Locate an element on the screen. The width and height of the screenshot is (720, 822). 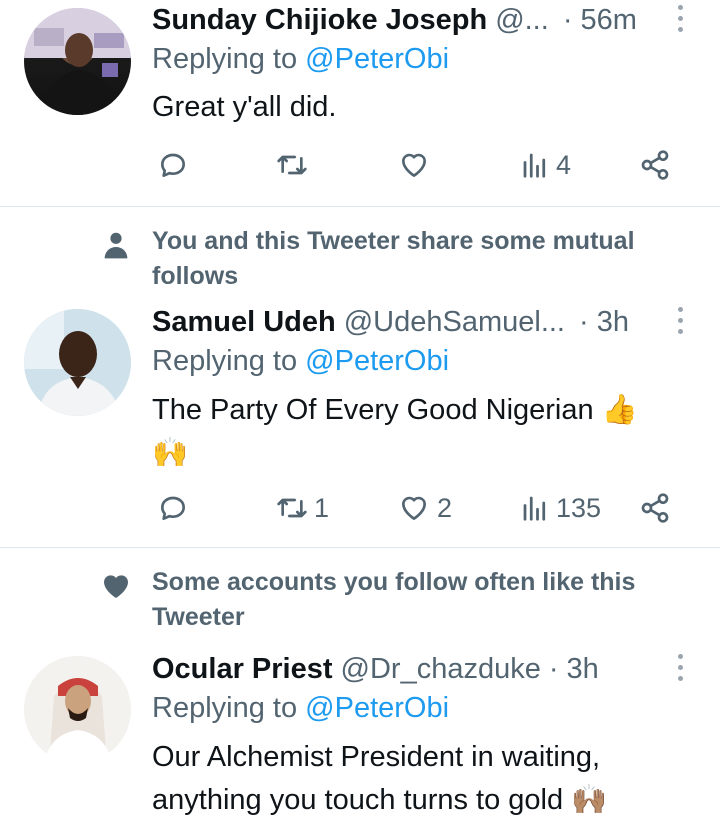
tweet-text: The Party Of Every Good Nigerian 👍 🙌 is located at coordinates (422, 432).